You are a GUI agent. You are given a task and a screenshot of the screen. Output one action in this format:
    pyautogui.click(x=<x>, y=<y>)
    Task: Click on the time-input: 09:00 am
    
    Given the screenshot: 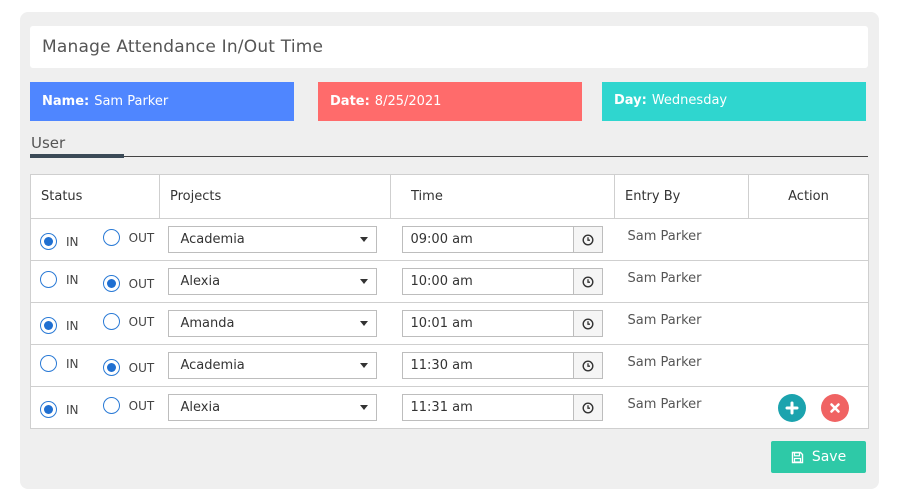 What is the action you would take?
    pyautogui.click(x=502, y=239)
    